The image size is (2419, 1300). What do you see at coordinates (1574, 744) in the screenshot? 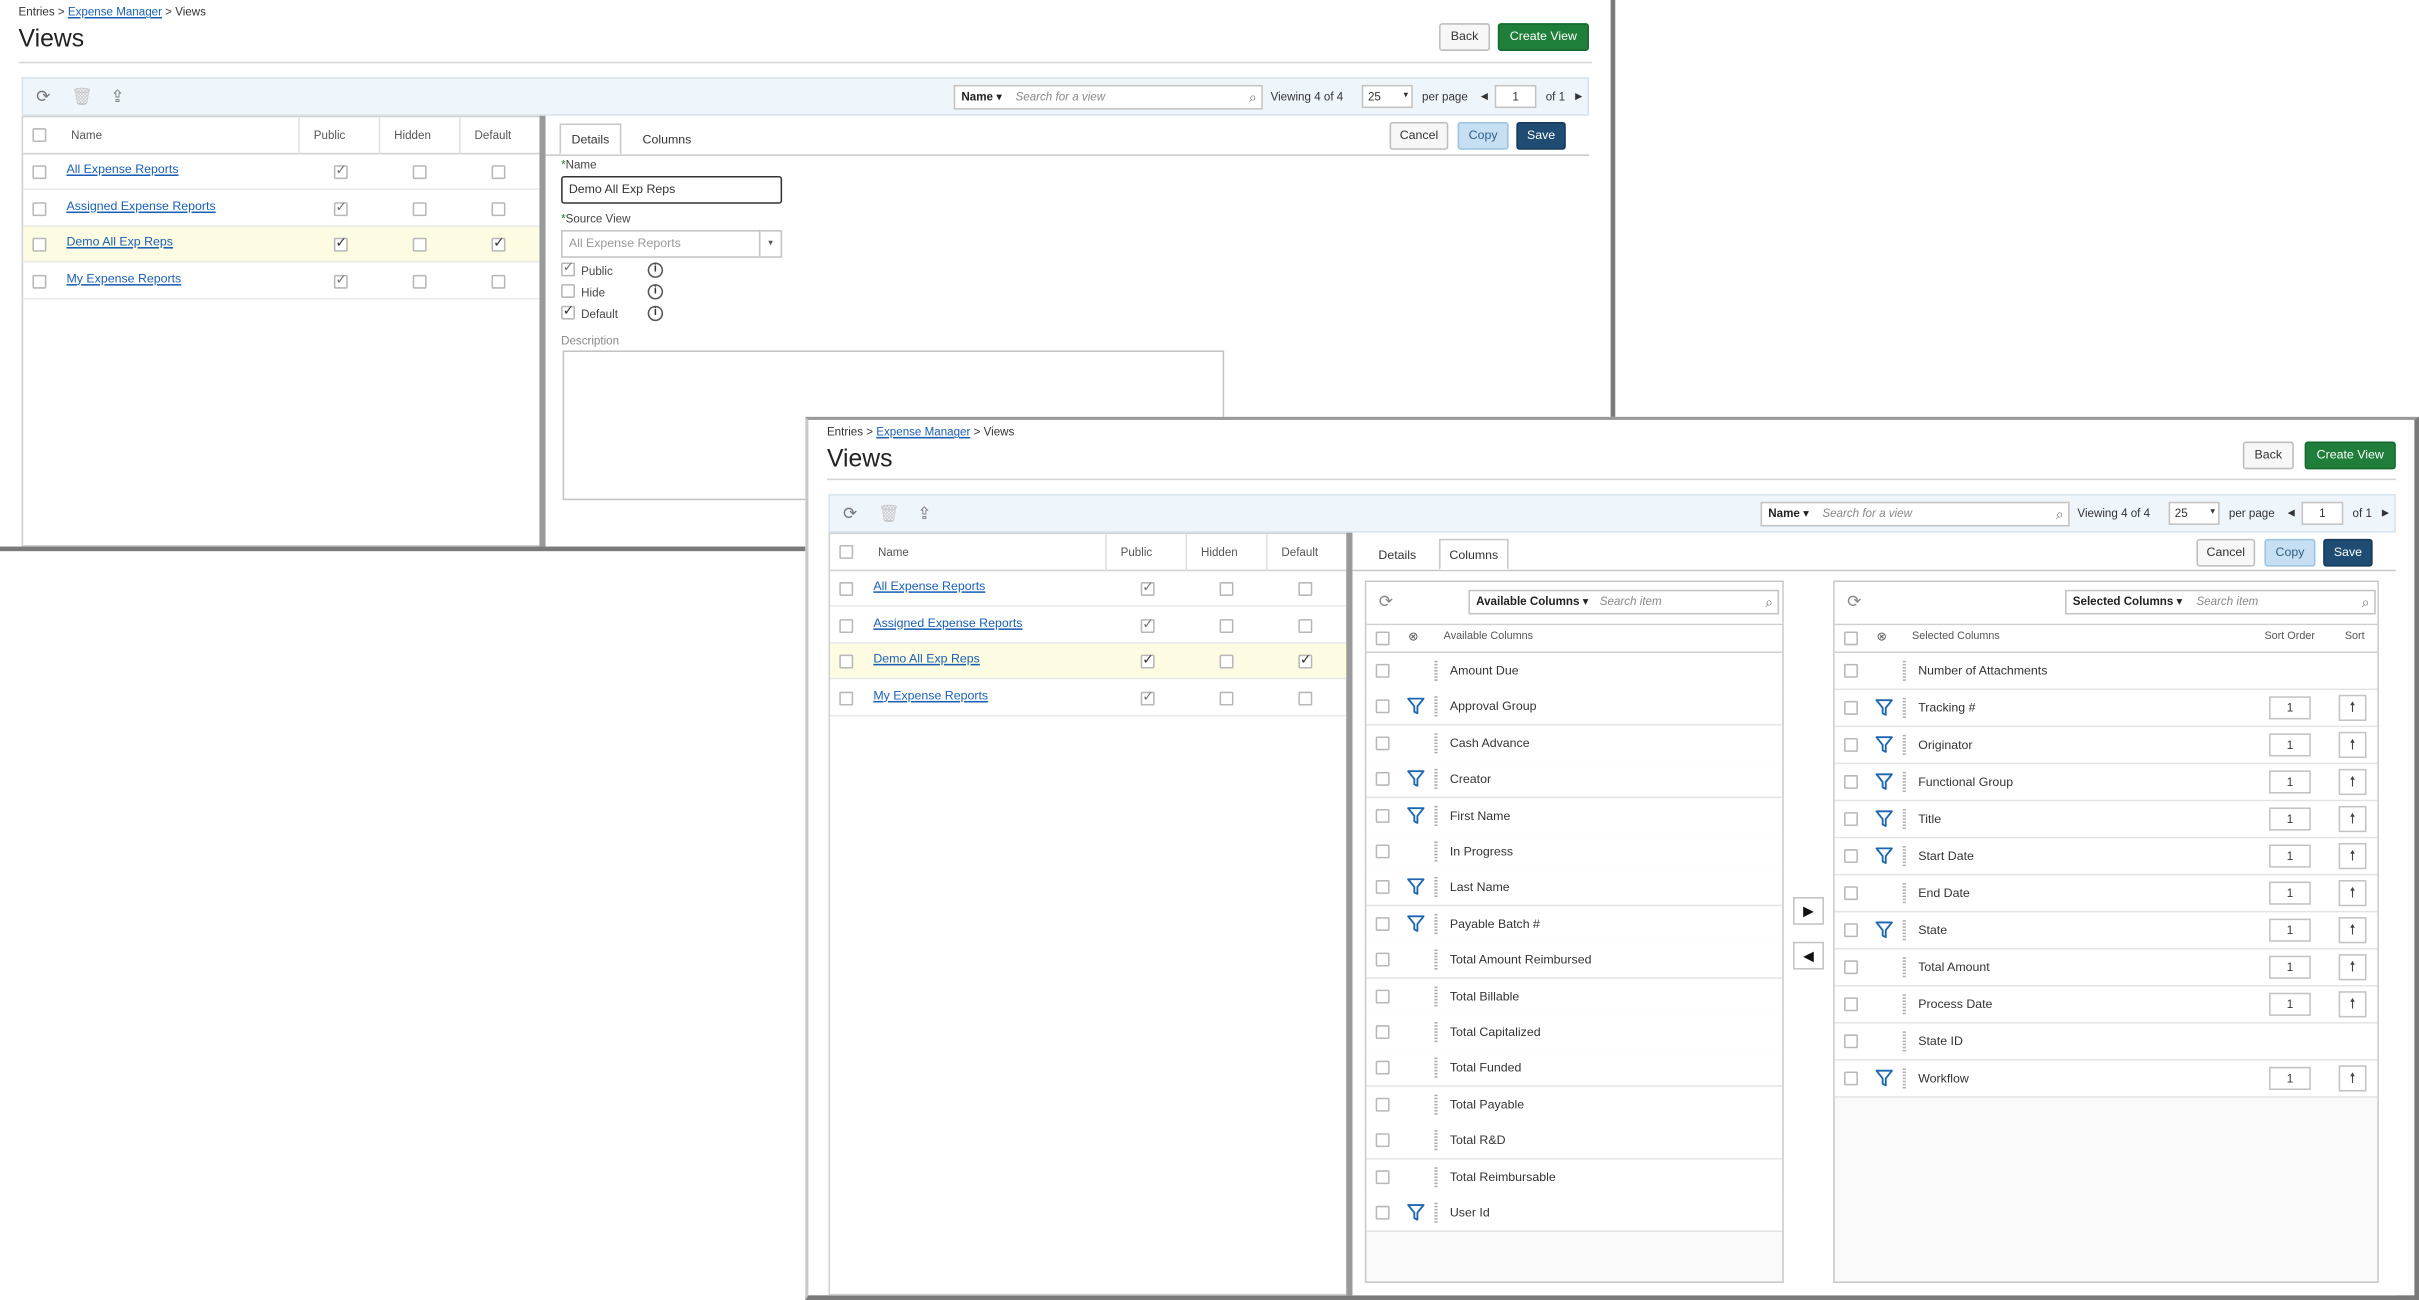
I see `list-item: Cash Advance` at bounding box center [1574, 744].